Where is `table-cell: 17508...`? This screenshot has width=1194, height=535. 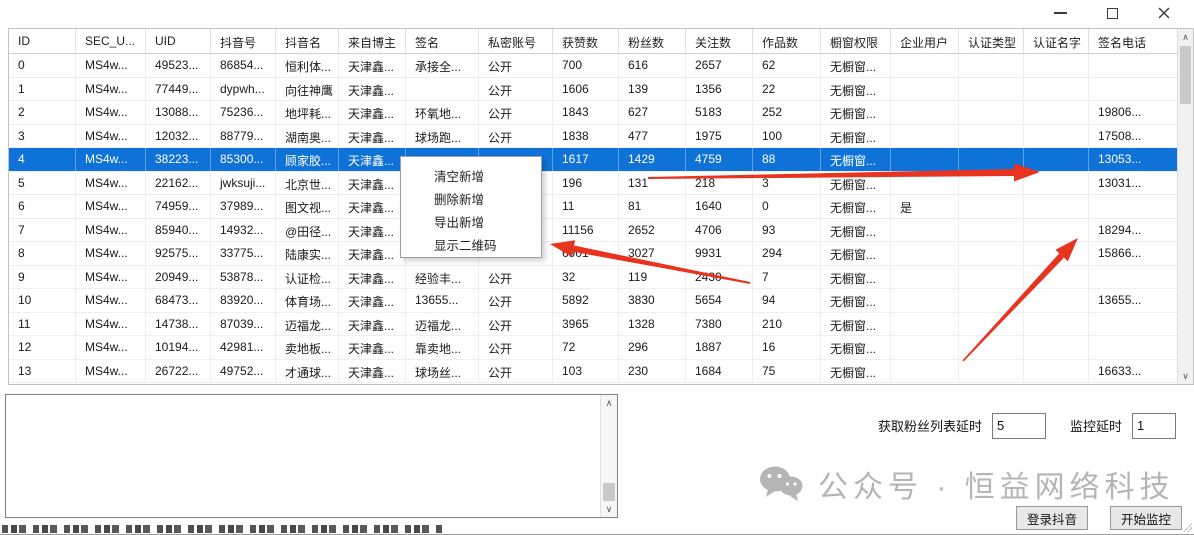
table-cell: 17508... is located at coordinates (1133, 136).